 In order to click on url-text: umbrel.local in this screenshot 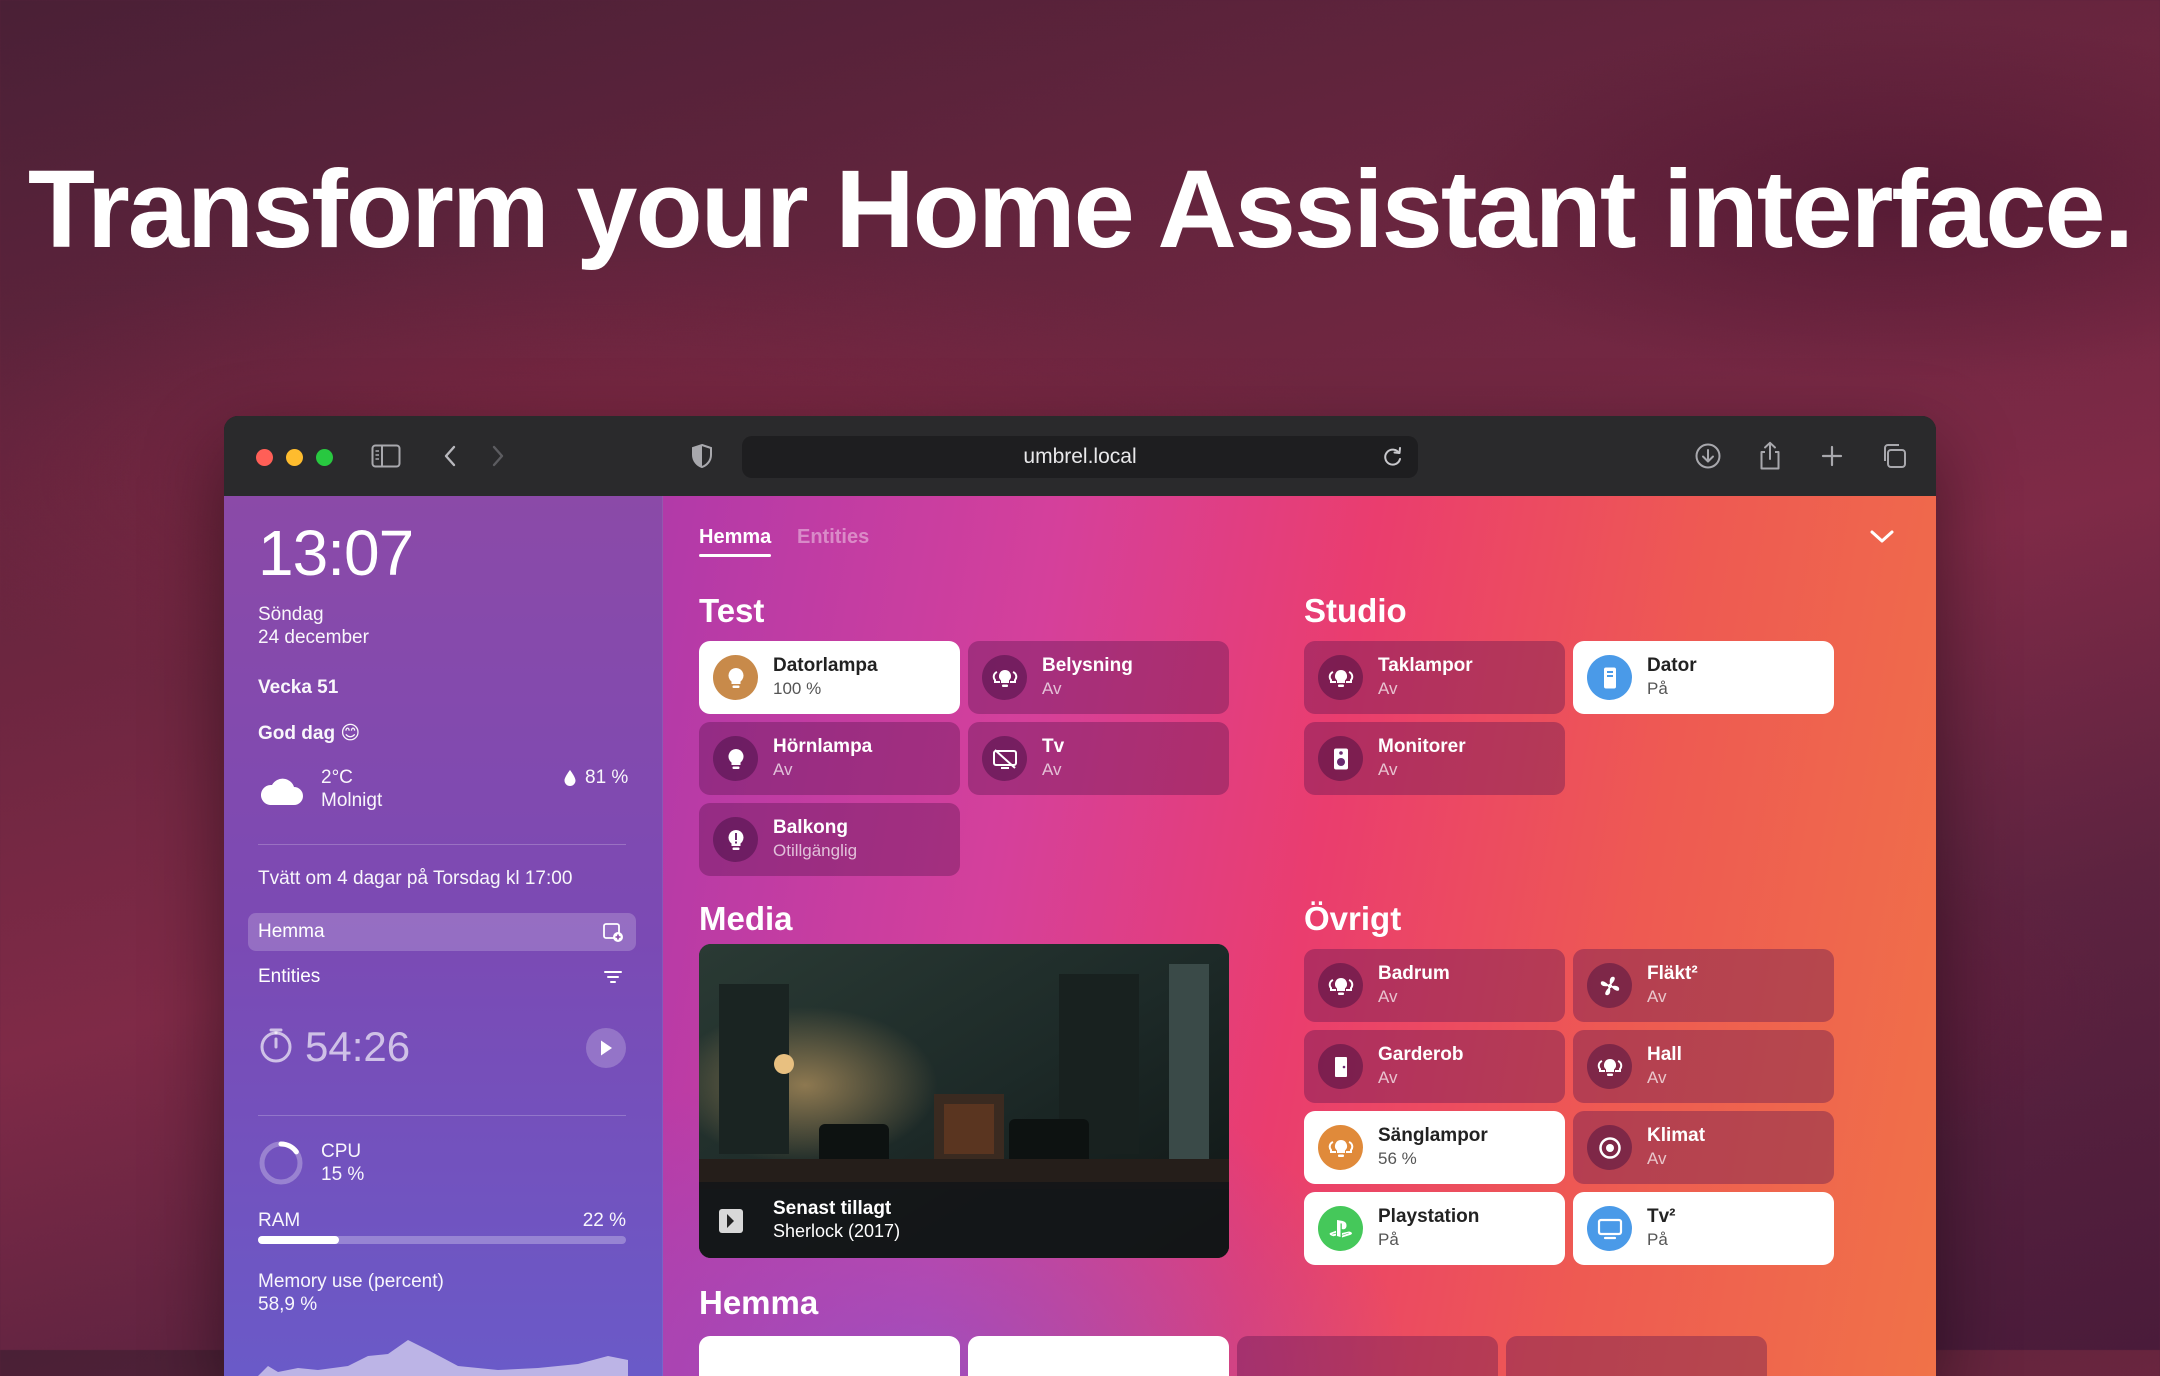, I will do `click(1080, 456)`.